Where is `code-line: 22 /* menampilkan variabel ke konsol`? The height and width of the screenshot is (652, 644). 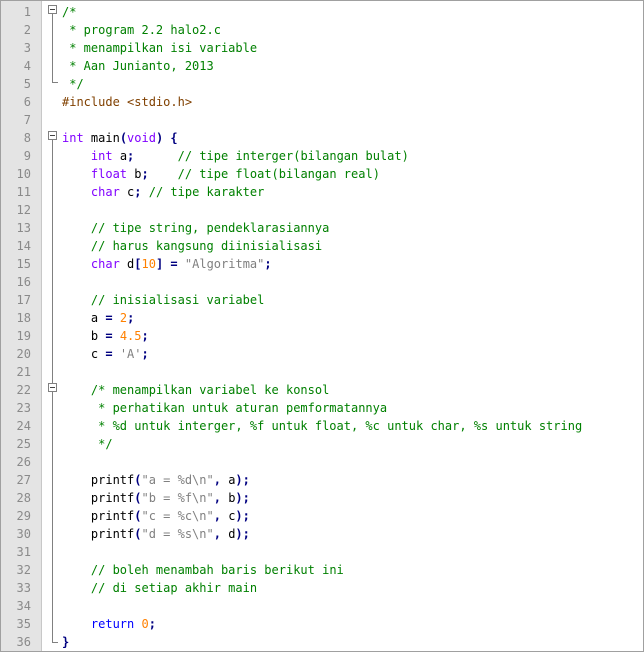
code-line: 22 /* menampilkan variabel ke konsol is located at coordinates (322, 390).